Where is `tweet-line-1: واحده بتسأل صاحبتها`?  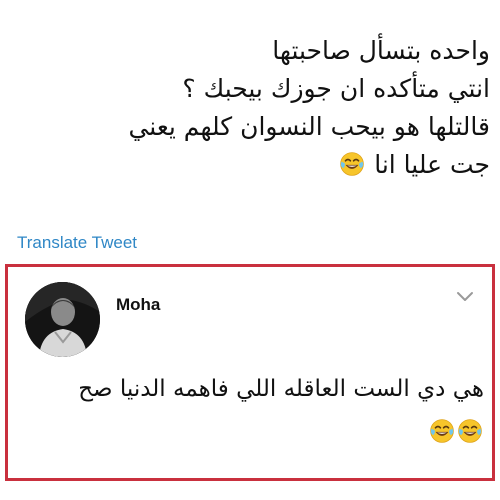 tweet-line-1: واحده بتسأل صاحبتها is located at coordinates (381, 50).